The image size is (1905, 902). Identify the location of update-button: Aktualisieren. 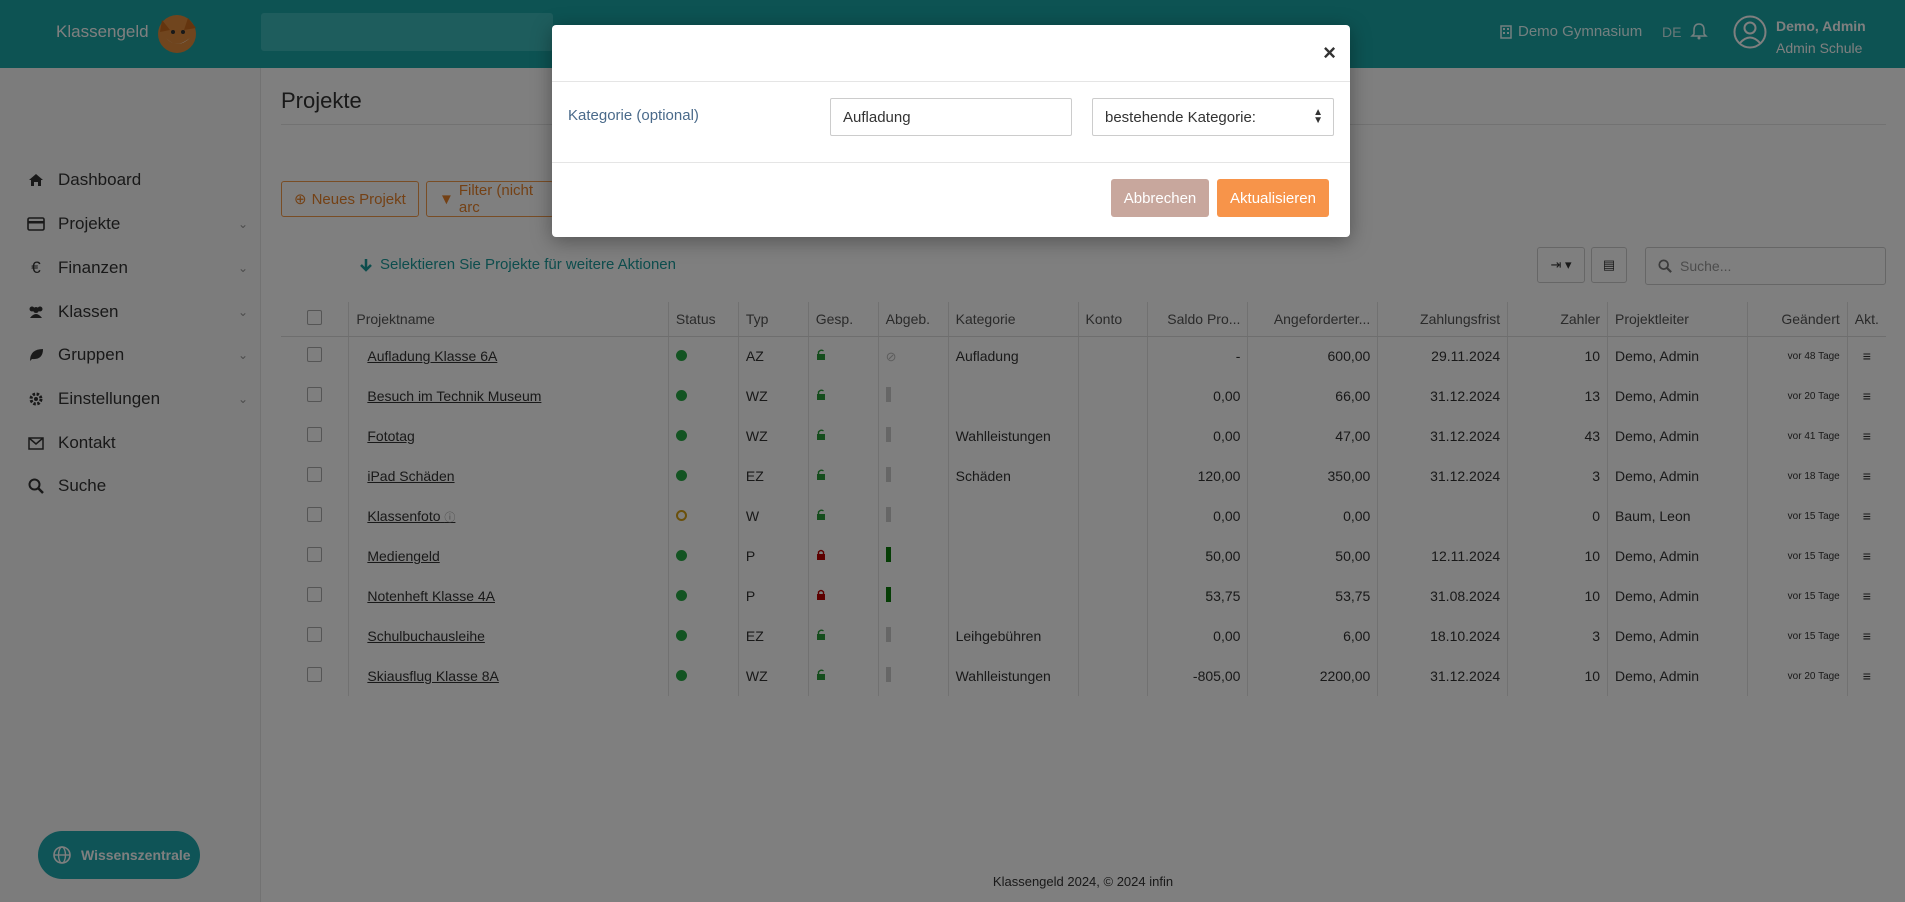
(1273, 198).